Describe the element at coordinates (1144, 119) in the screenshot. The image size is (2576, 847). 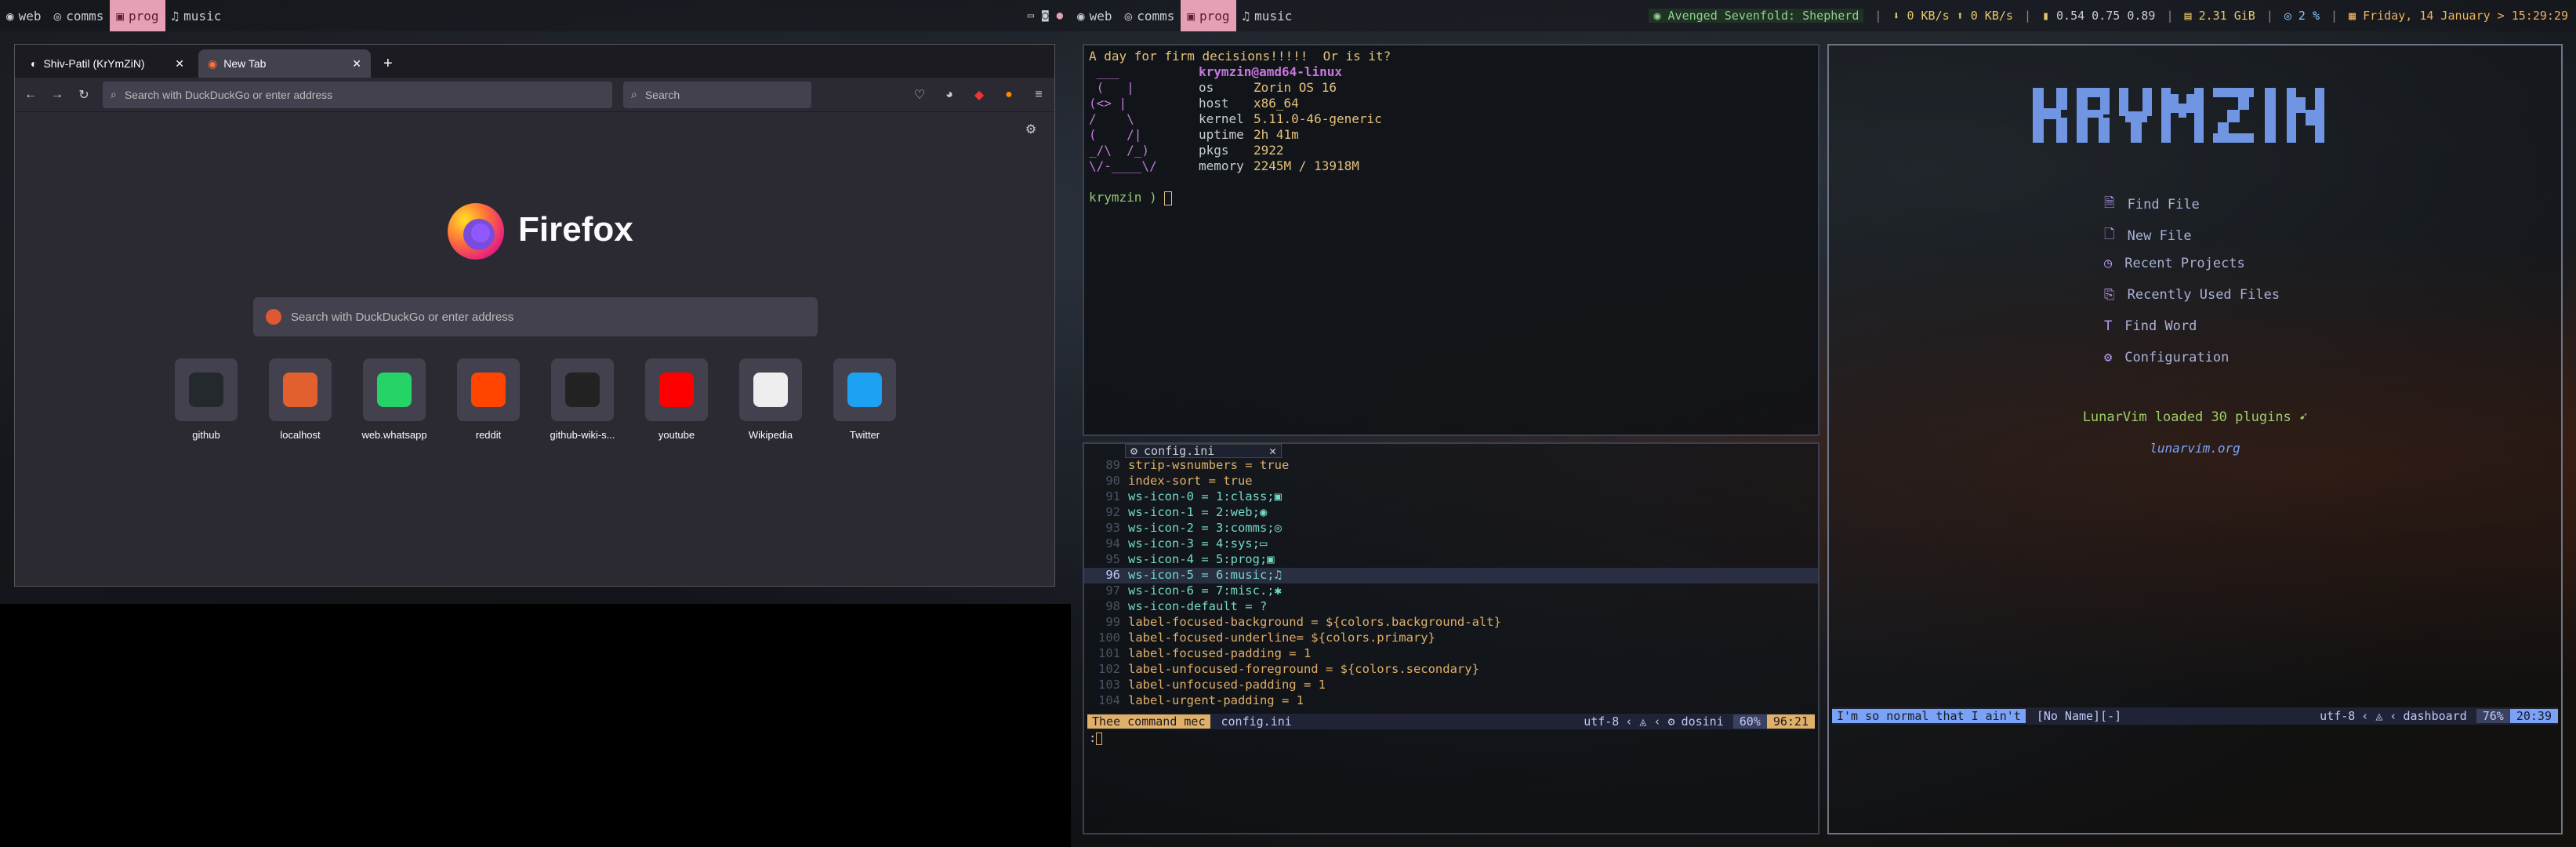
I see `ascii-art: ___ ( | (<> | / \( /| _/\ /_) \/-____\/` at that location.